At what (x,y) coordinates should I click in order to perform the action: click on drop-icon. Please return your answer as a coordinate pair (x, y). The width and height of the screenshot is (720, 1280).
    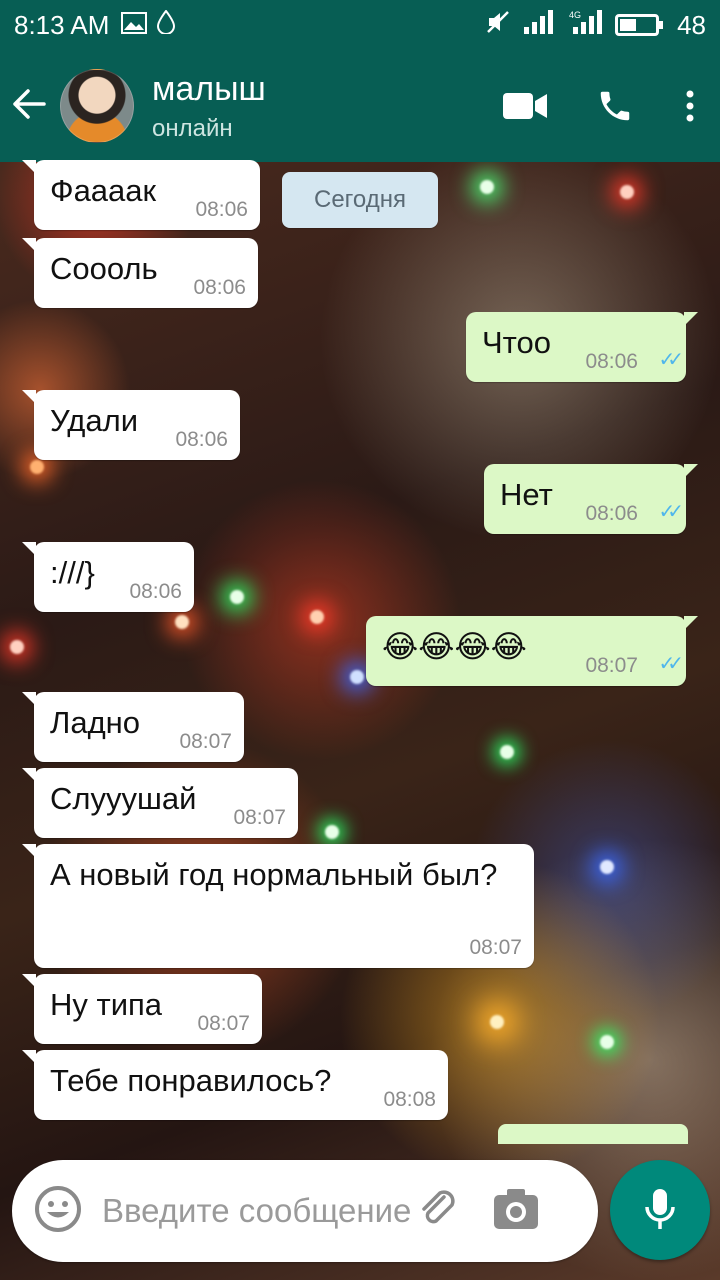
    Looking at the image, I should click on (166, 24).